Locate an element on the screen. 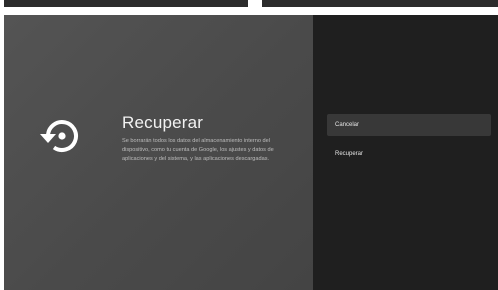 Image resolution: width=498 pixels, height=290 pixels. top-frame-strip-left is located at coordinates (126, 3).